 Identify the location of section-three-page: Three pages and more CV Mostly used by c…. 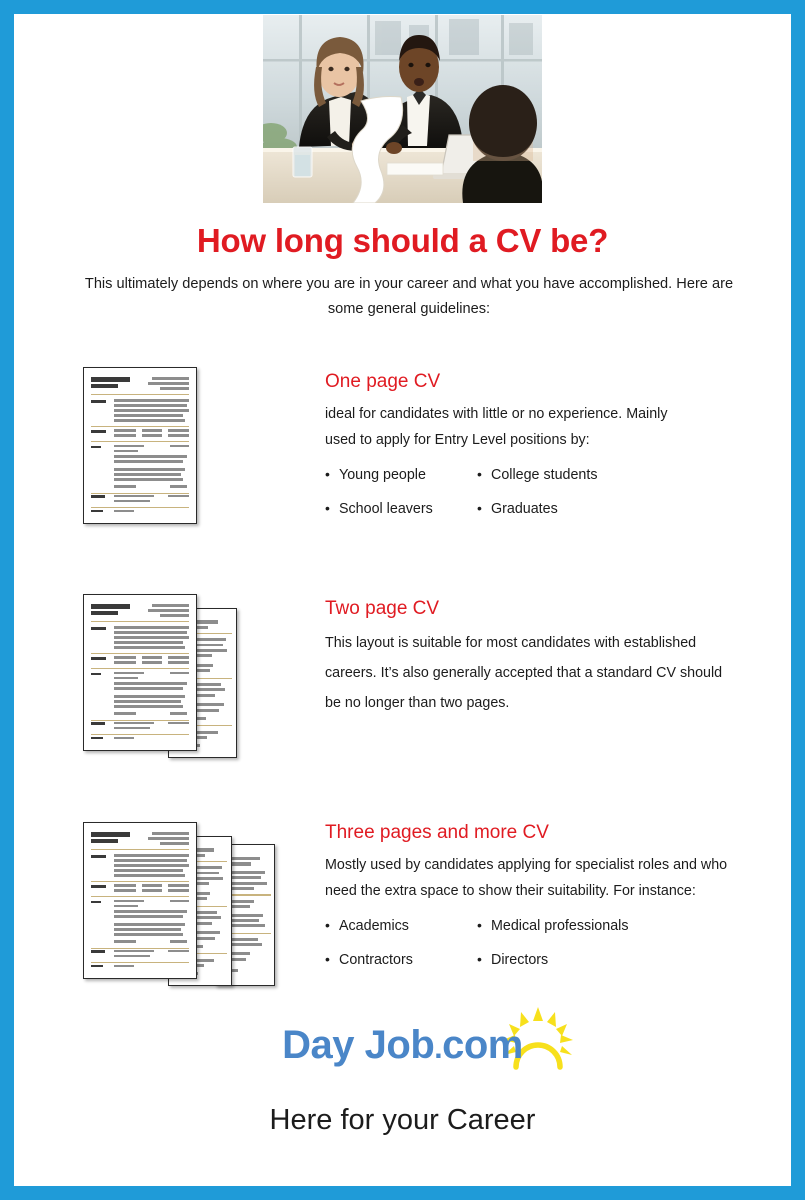
(402, 906).